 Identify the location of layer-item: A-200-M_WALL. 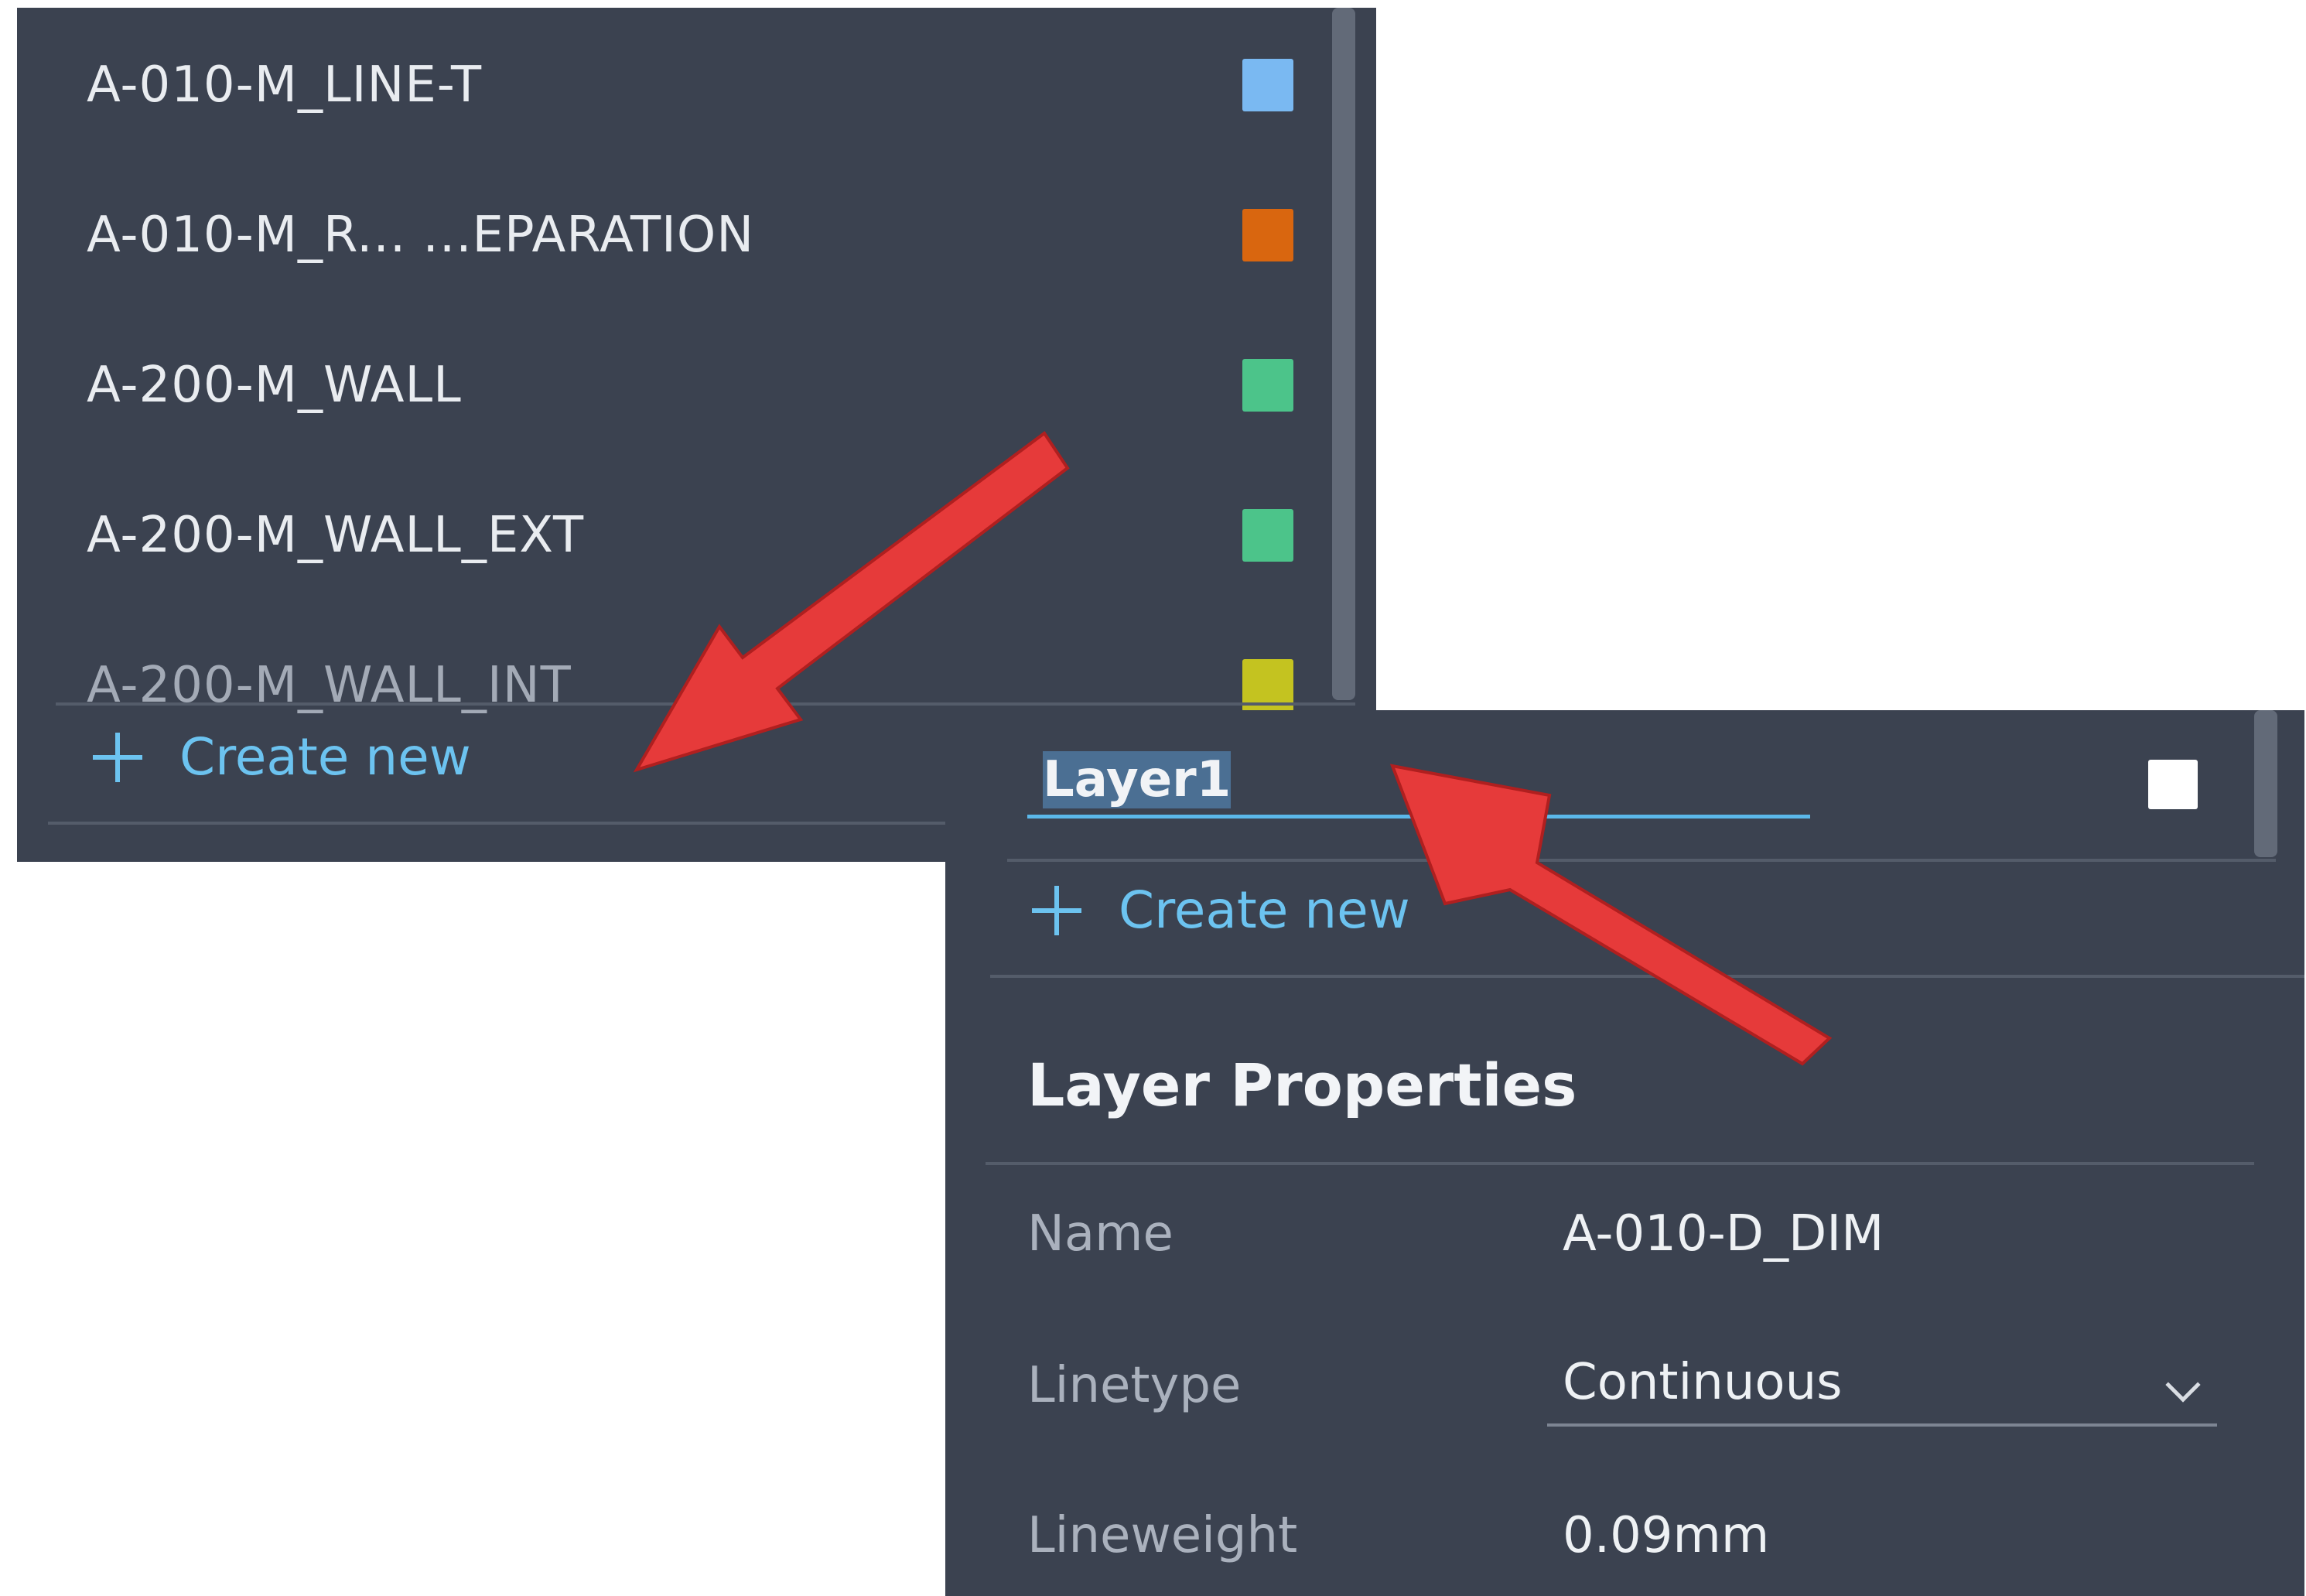
(690, 385).